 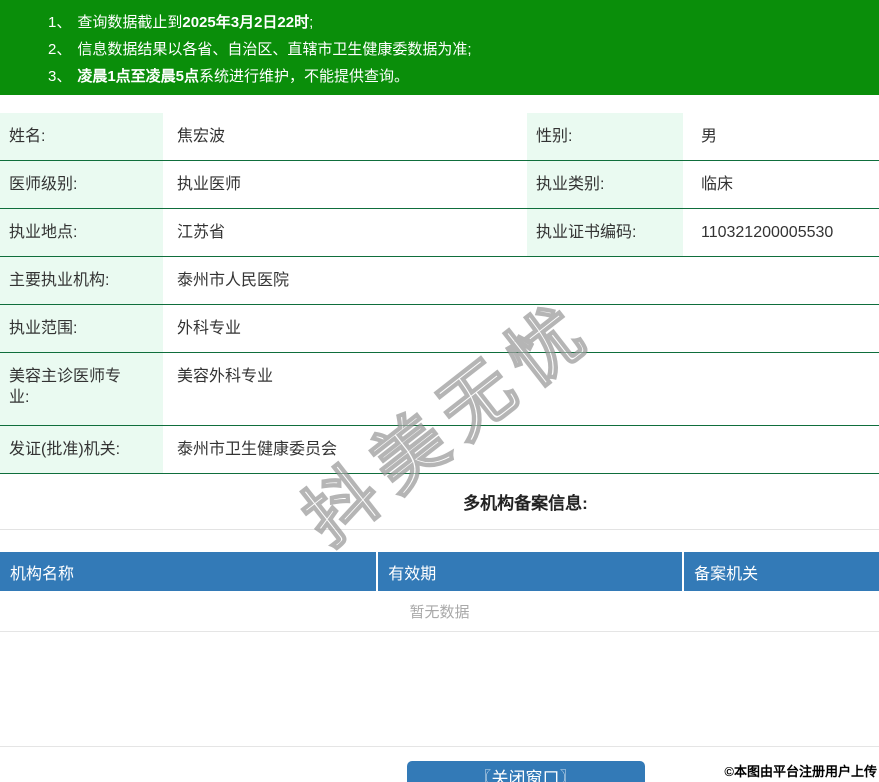 I want to click on notice-number: 2、, so click(x=60, y=49).